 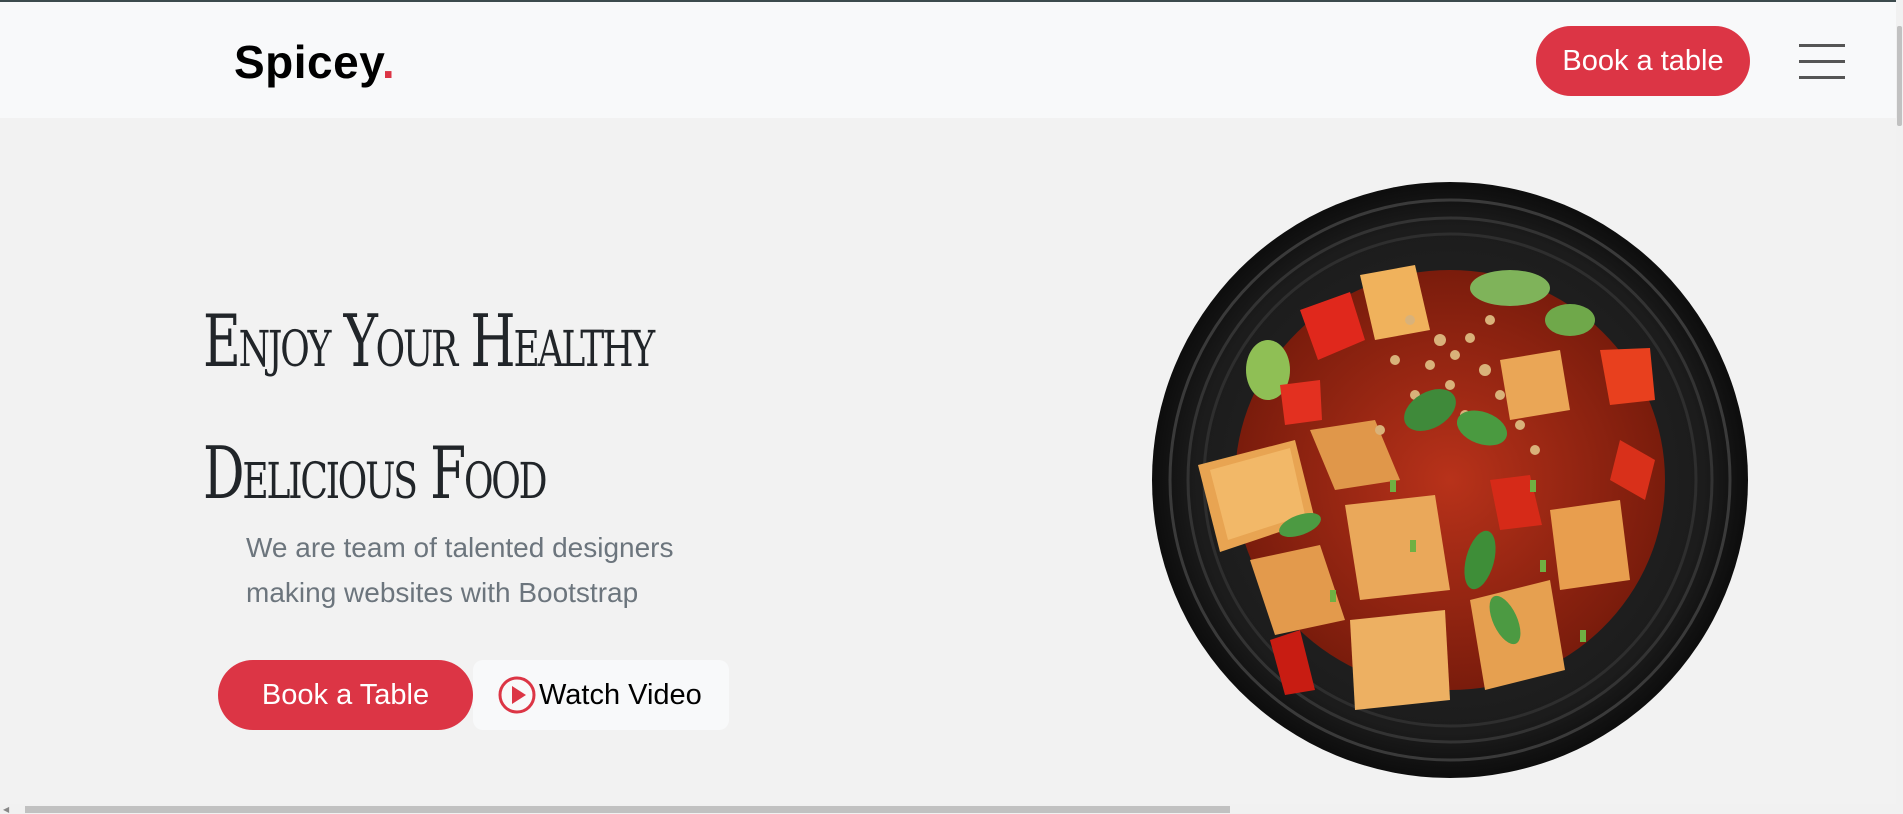 What do you see at coordinates (460, 547) in the screenshot?
I see `hero-subtitle-line-1: We are team of talented designers` at bounding box center [460, 547].